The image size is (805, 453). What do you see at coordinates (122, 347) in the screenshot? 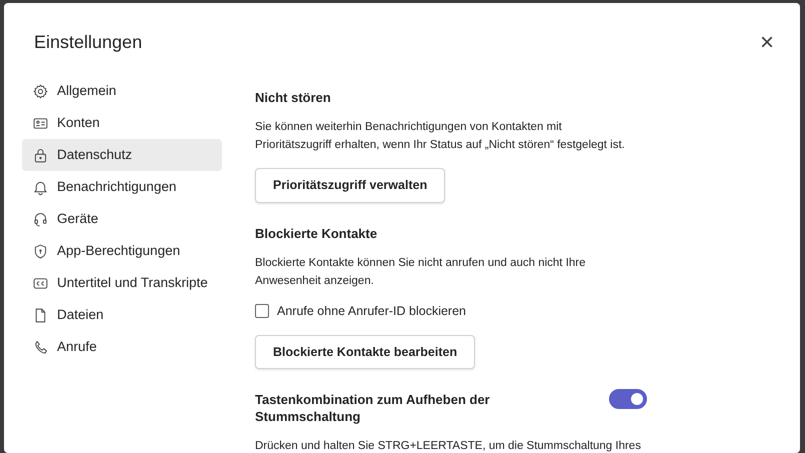
I see `sidebar-item: Anrufe` at bounding box center [122, 347].